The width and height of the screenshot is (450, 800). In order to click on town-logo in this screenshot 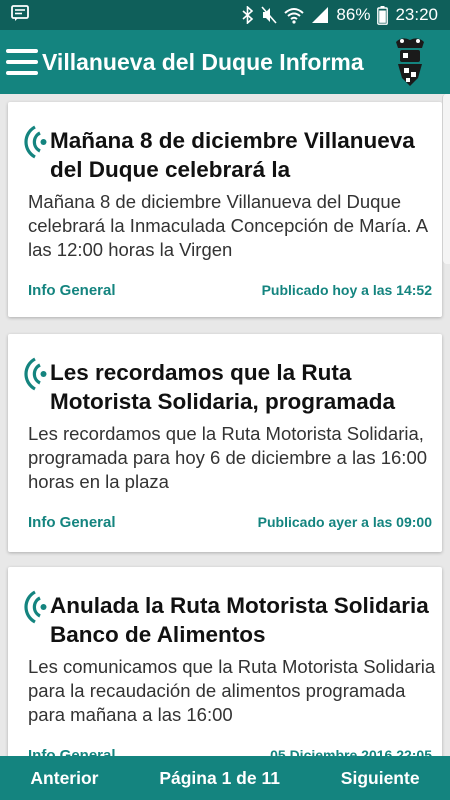, I will do `click(410, 62)`.